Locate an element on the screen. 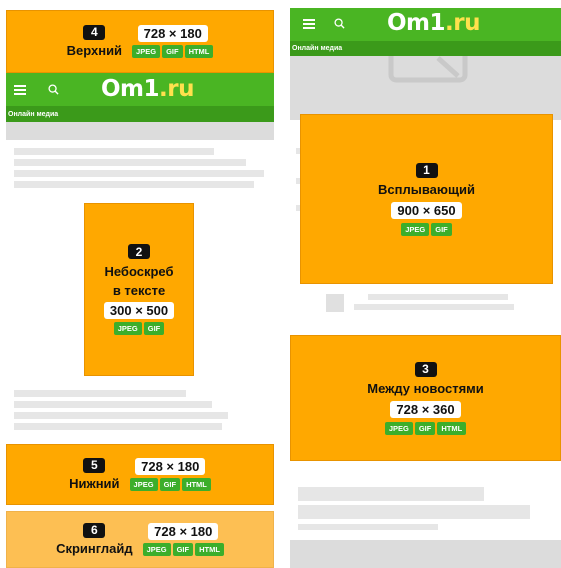 The width and height of the screenshot is (561, 568). ad-number-badge: 2 is located at coordinates (139, 251).